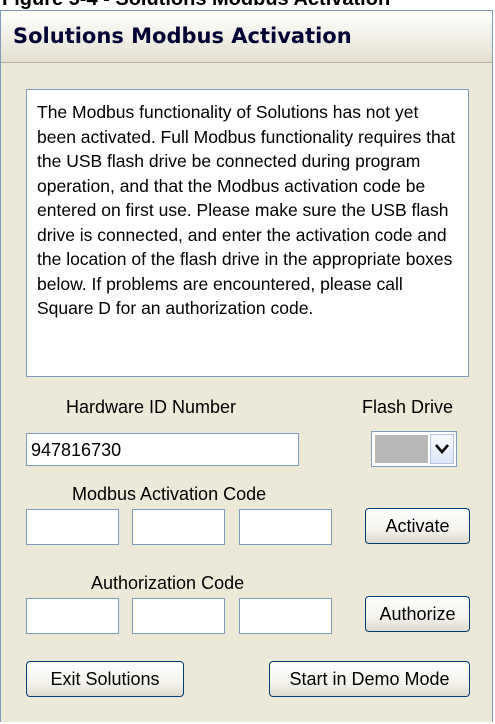 The image size is (495, 724). Describe the element at coordinates (417, 526) in the screenshot. I see `activate-button: Activate` at that location.